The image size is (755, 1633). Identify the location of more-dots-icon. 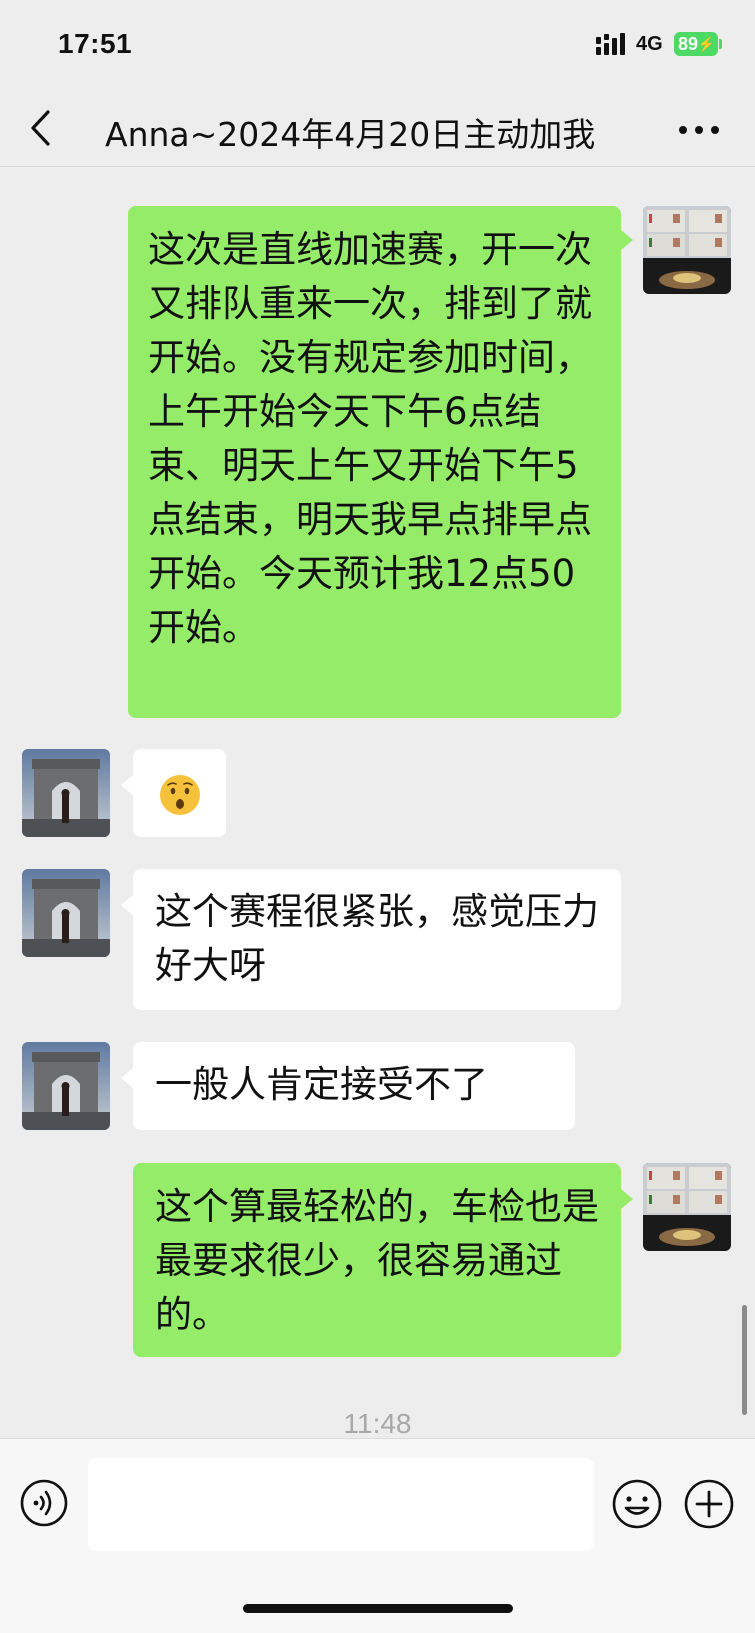
(699, 130).